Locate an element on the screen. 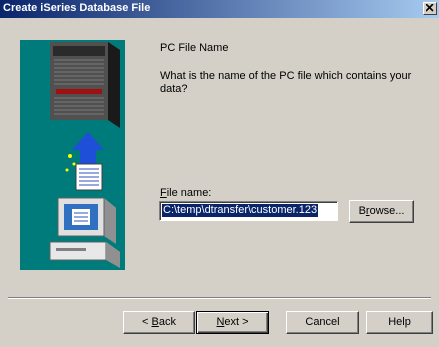  back-button: < Back is located at coordinates (159, 322).